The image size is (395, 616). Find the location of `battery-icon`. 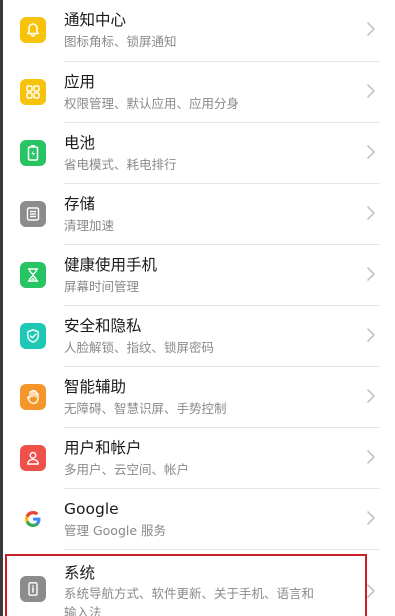

battery-icon is located at coordinates (33, 153).